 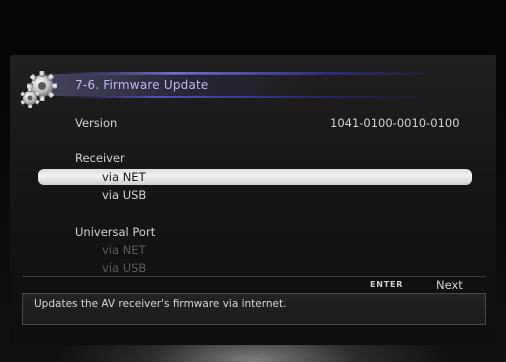 What do you see at coordinates (254, 276) in the screenshot?
I see `footer-divider` at bounding box center [254, 276].